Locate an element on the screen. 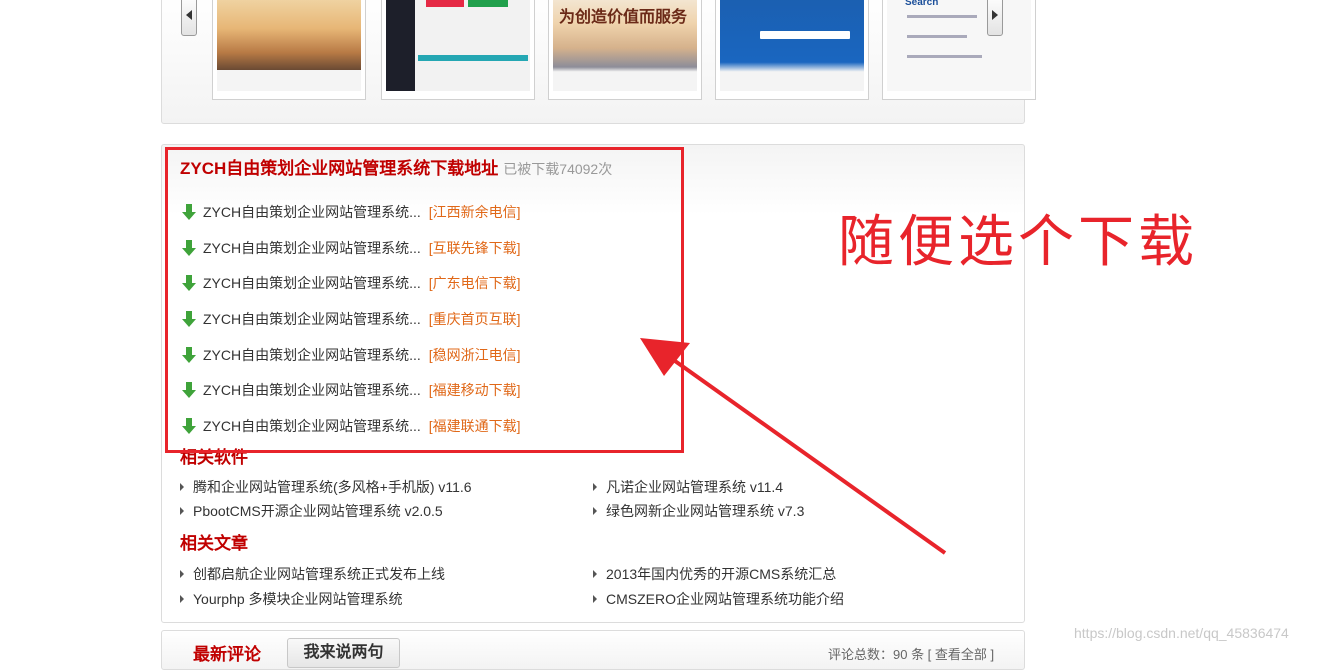 The height and width of the screenshot is (670, 1328). download-item: ZYCH自由策划企业网站管理系统... [互联先锋下载] is located at coordinates (350, 248).